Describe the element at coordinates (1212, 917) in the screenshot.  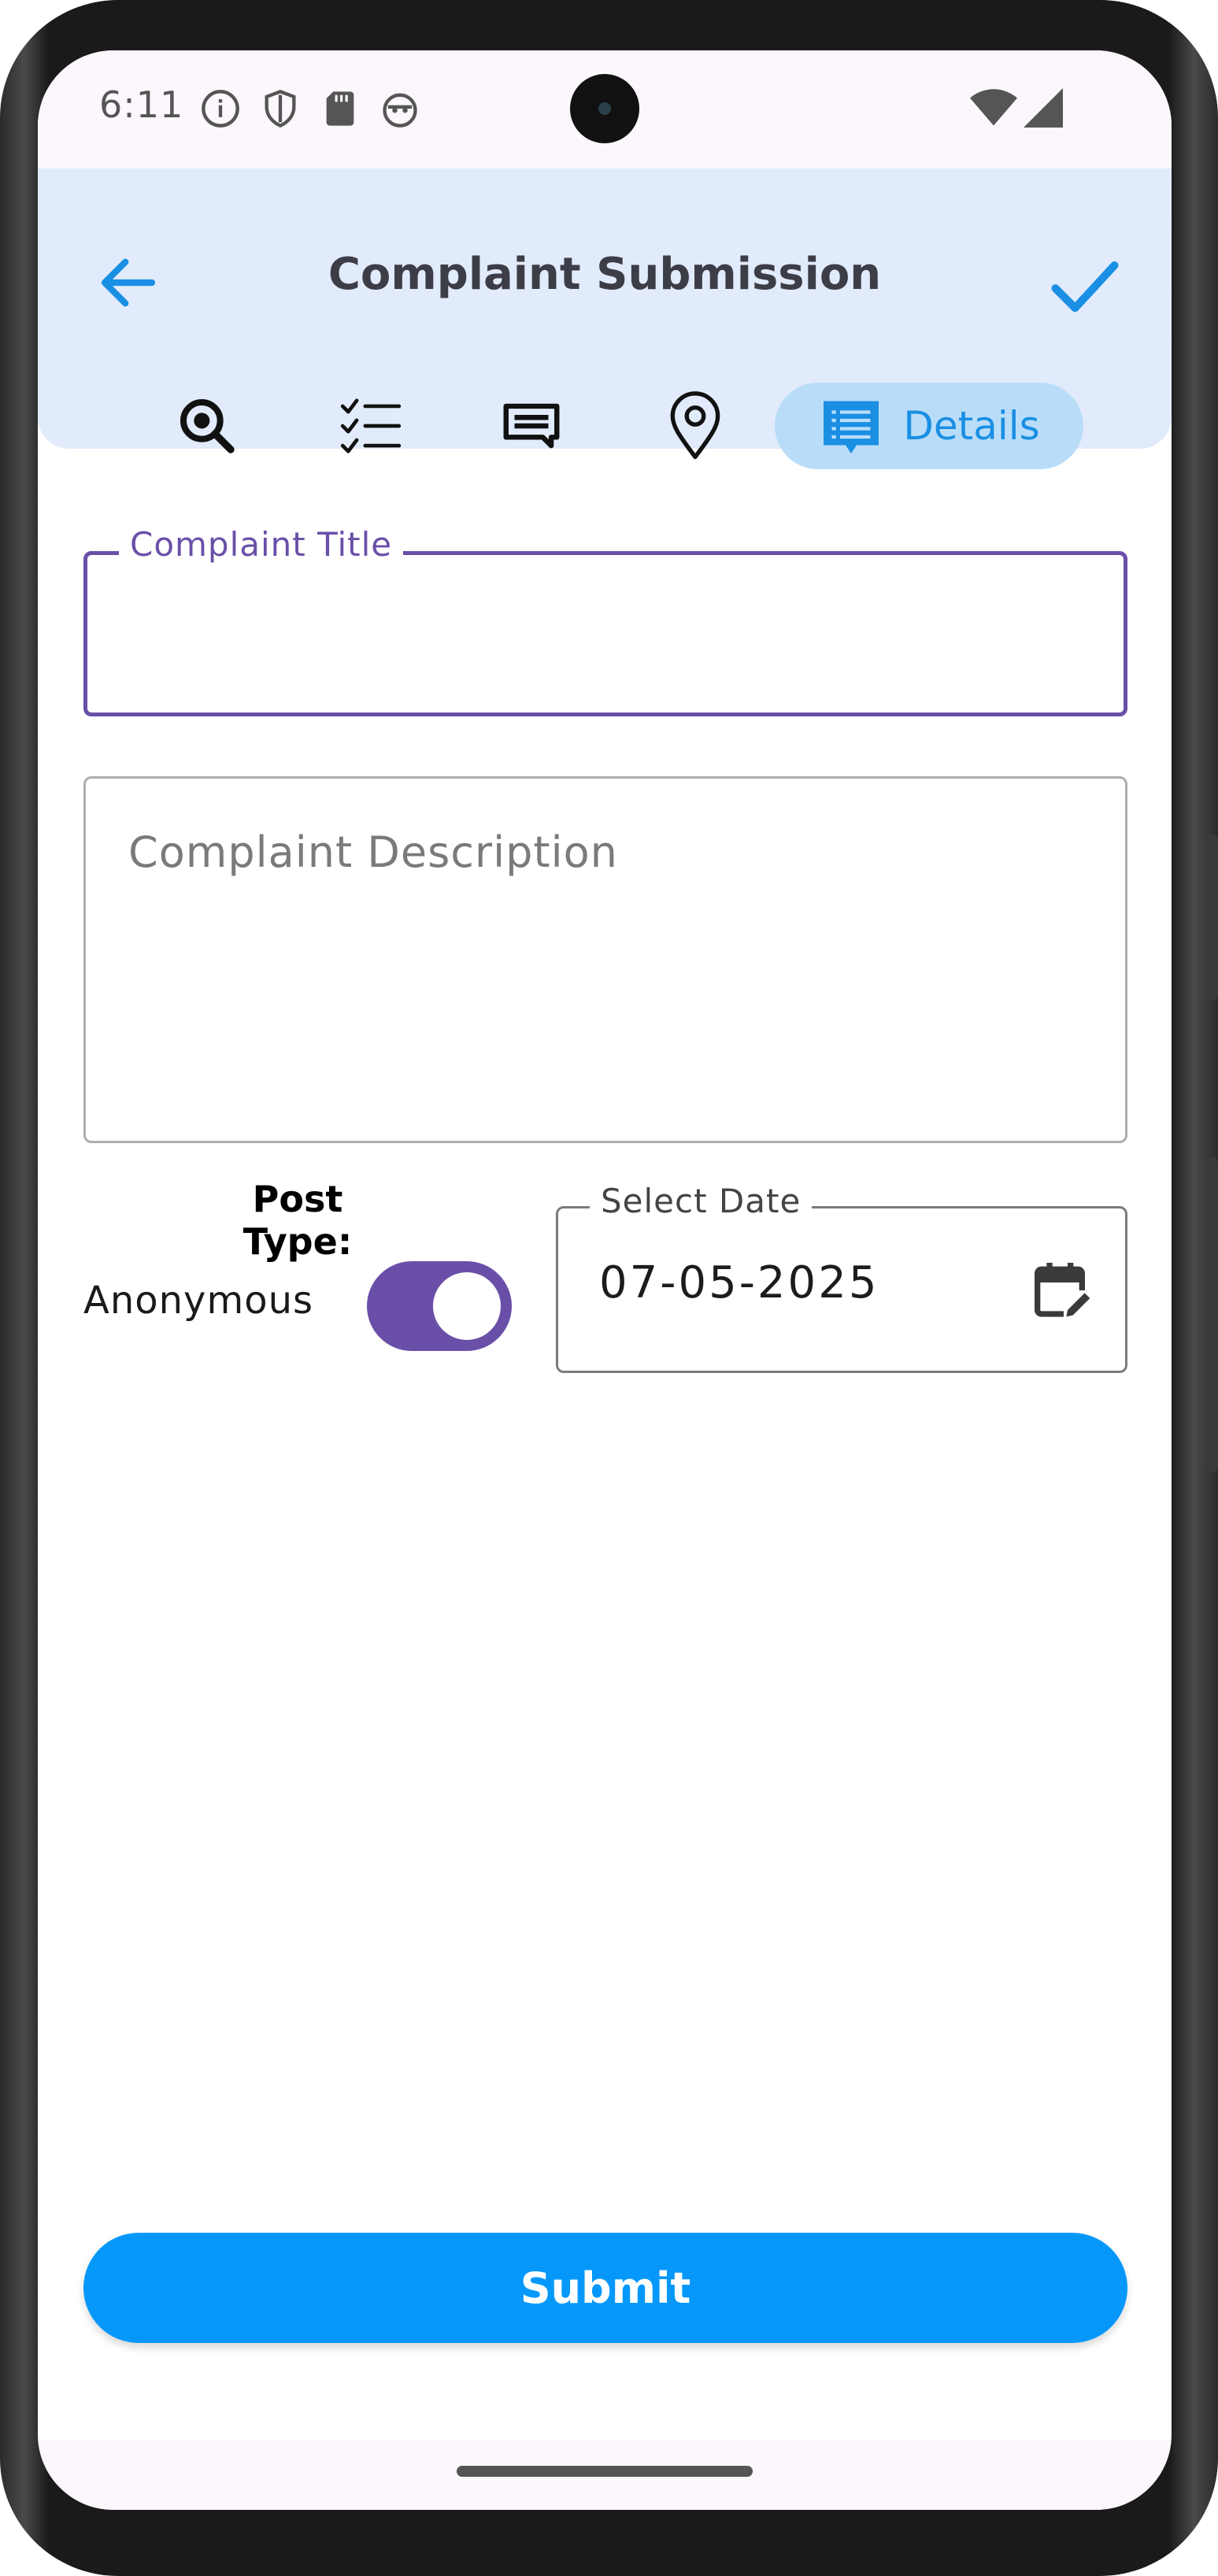
I see `side-button-power` at that location.